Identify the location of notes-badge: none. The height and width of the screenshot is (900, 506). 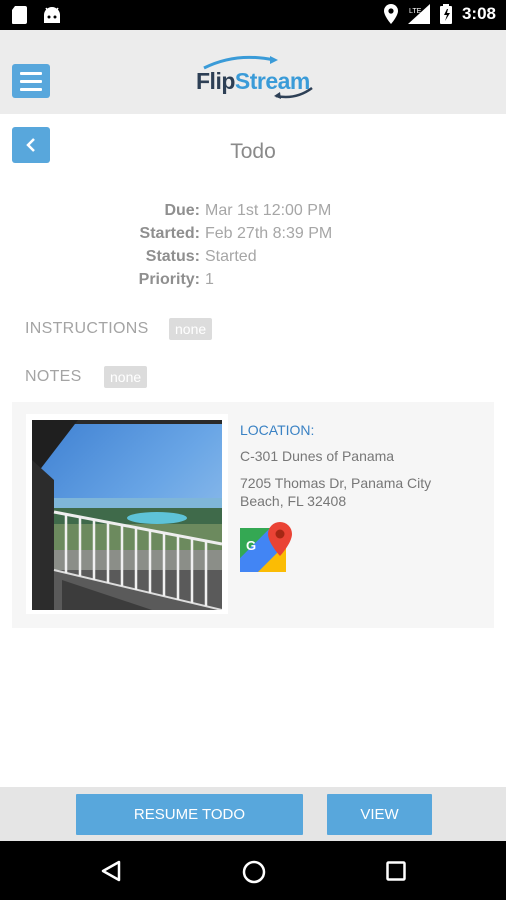
(126, 377).